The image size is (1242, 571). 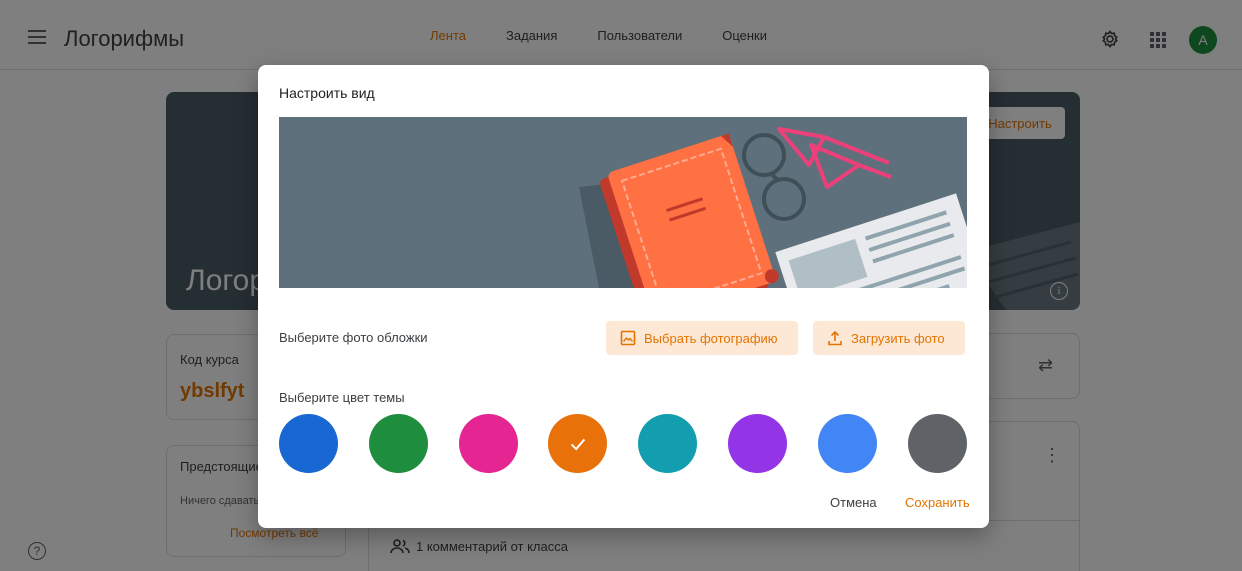 I want to click on upload-photo-button: Загрузить фото, so click(x=889, y=338).